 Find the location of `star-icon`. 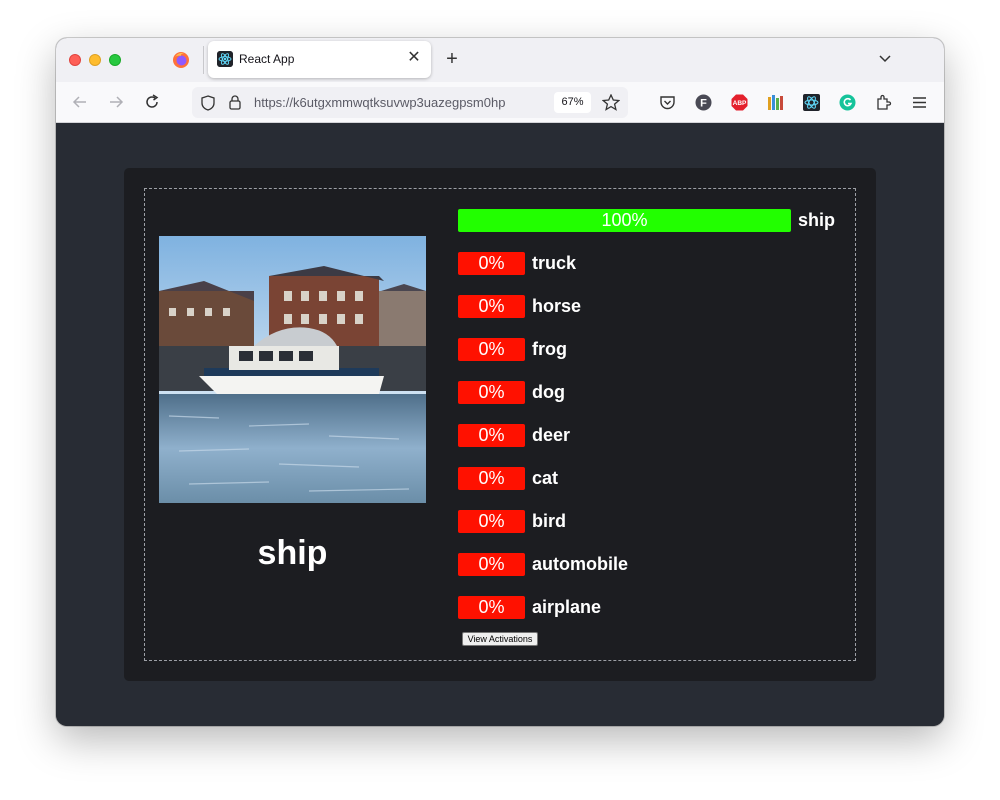

star-icon is located at coordinates (611, 102).